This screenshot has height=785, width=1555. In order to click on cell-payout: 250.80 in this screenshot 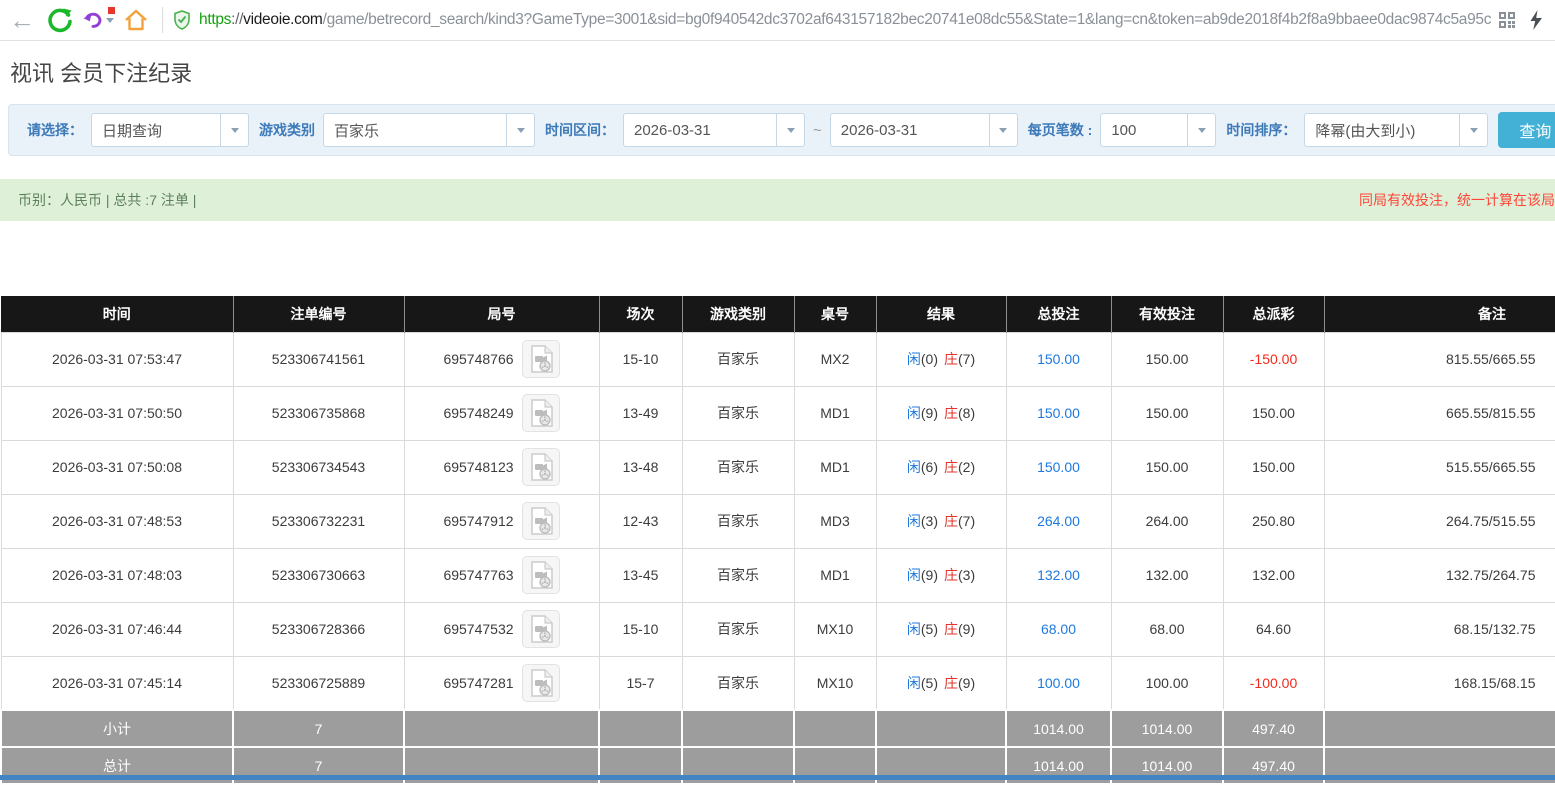, I will do `click(1273, 521)`.